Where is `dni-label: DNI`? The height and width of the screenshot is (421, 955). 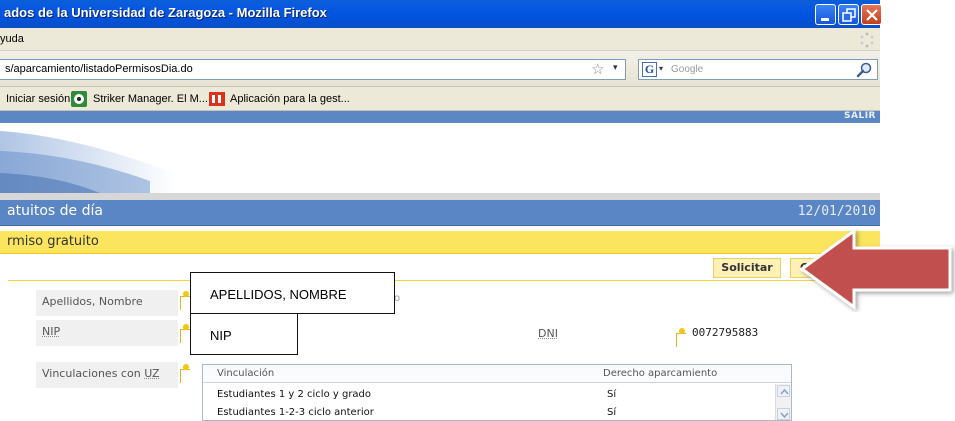 dni-label: DNI is located at coordinates (548, 333).